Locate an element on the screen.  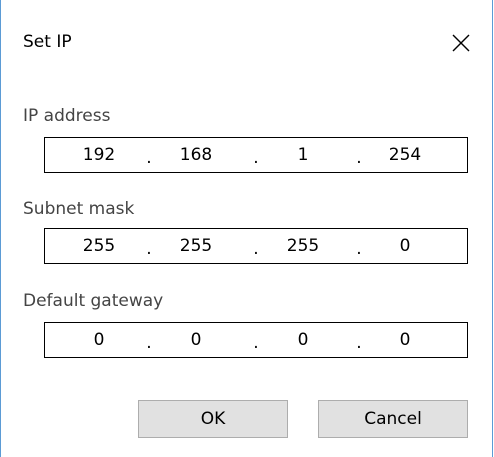
subnet-mask-octet-2: 255 is located at coordinates (196, 246).